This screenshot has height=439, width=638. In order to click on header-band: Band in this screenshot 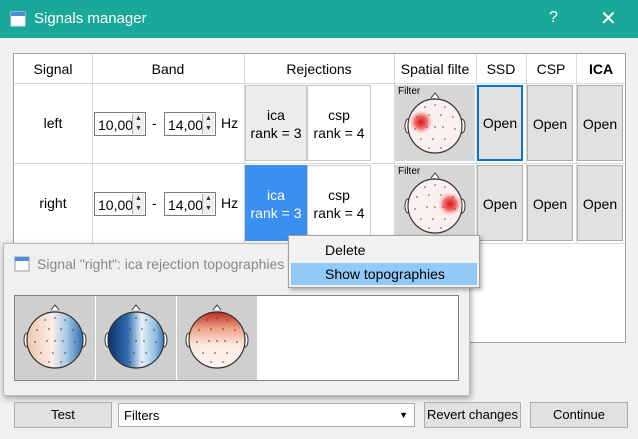, I will do `click(168, 69)`.